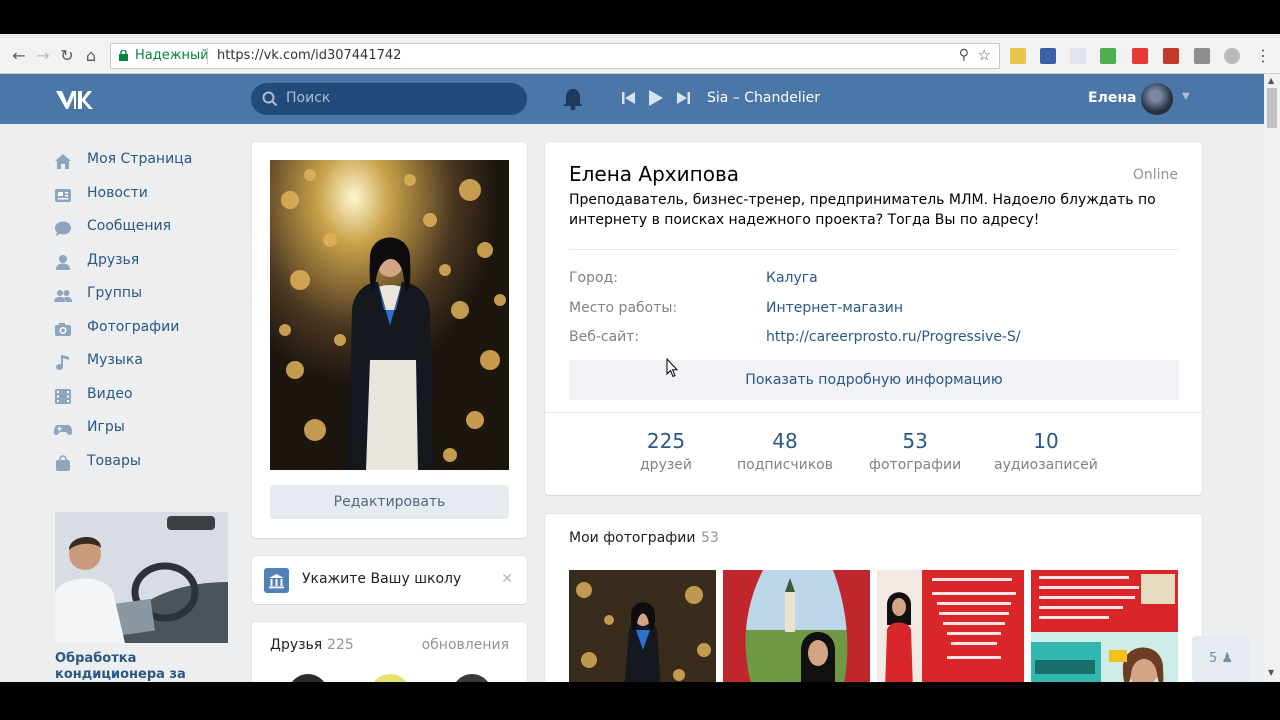 The image size is (1280, 720). Describe the element at coordinates (144, 465) in the screenshot. I see `menu-item-goods: Товары` at that location.